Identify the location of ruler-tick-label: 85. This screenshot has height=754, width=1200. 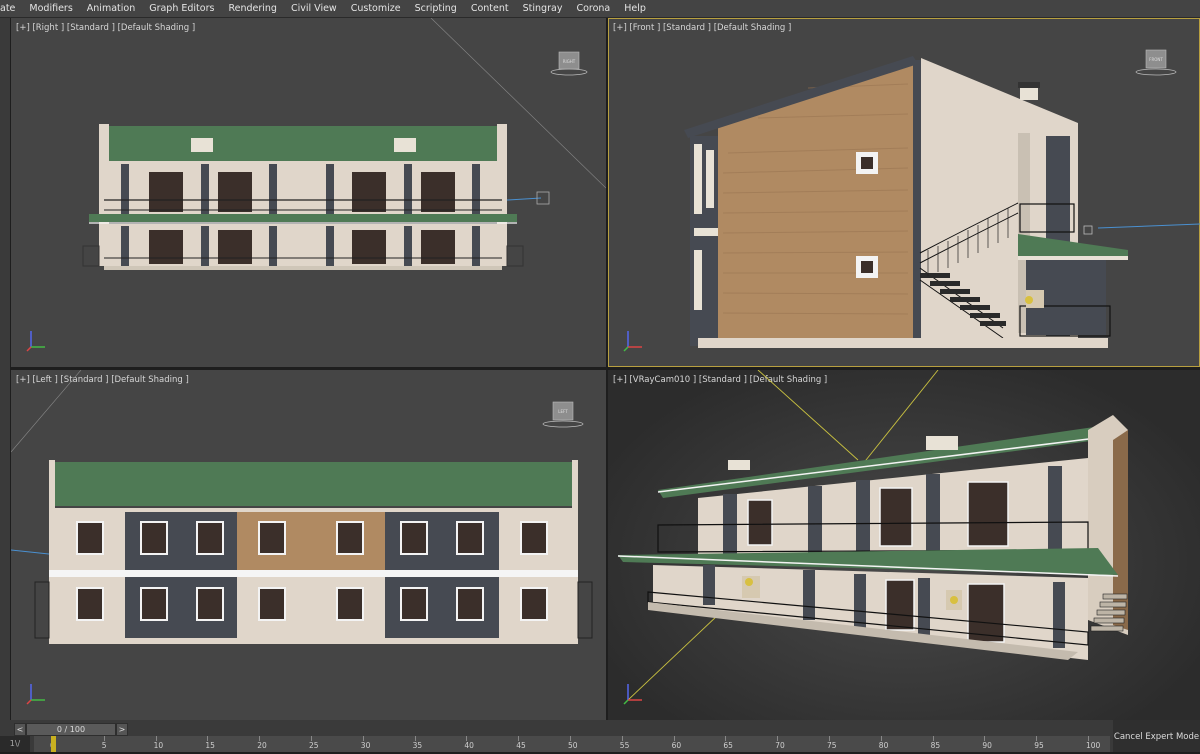
(935, 745).